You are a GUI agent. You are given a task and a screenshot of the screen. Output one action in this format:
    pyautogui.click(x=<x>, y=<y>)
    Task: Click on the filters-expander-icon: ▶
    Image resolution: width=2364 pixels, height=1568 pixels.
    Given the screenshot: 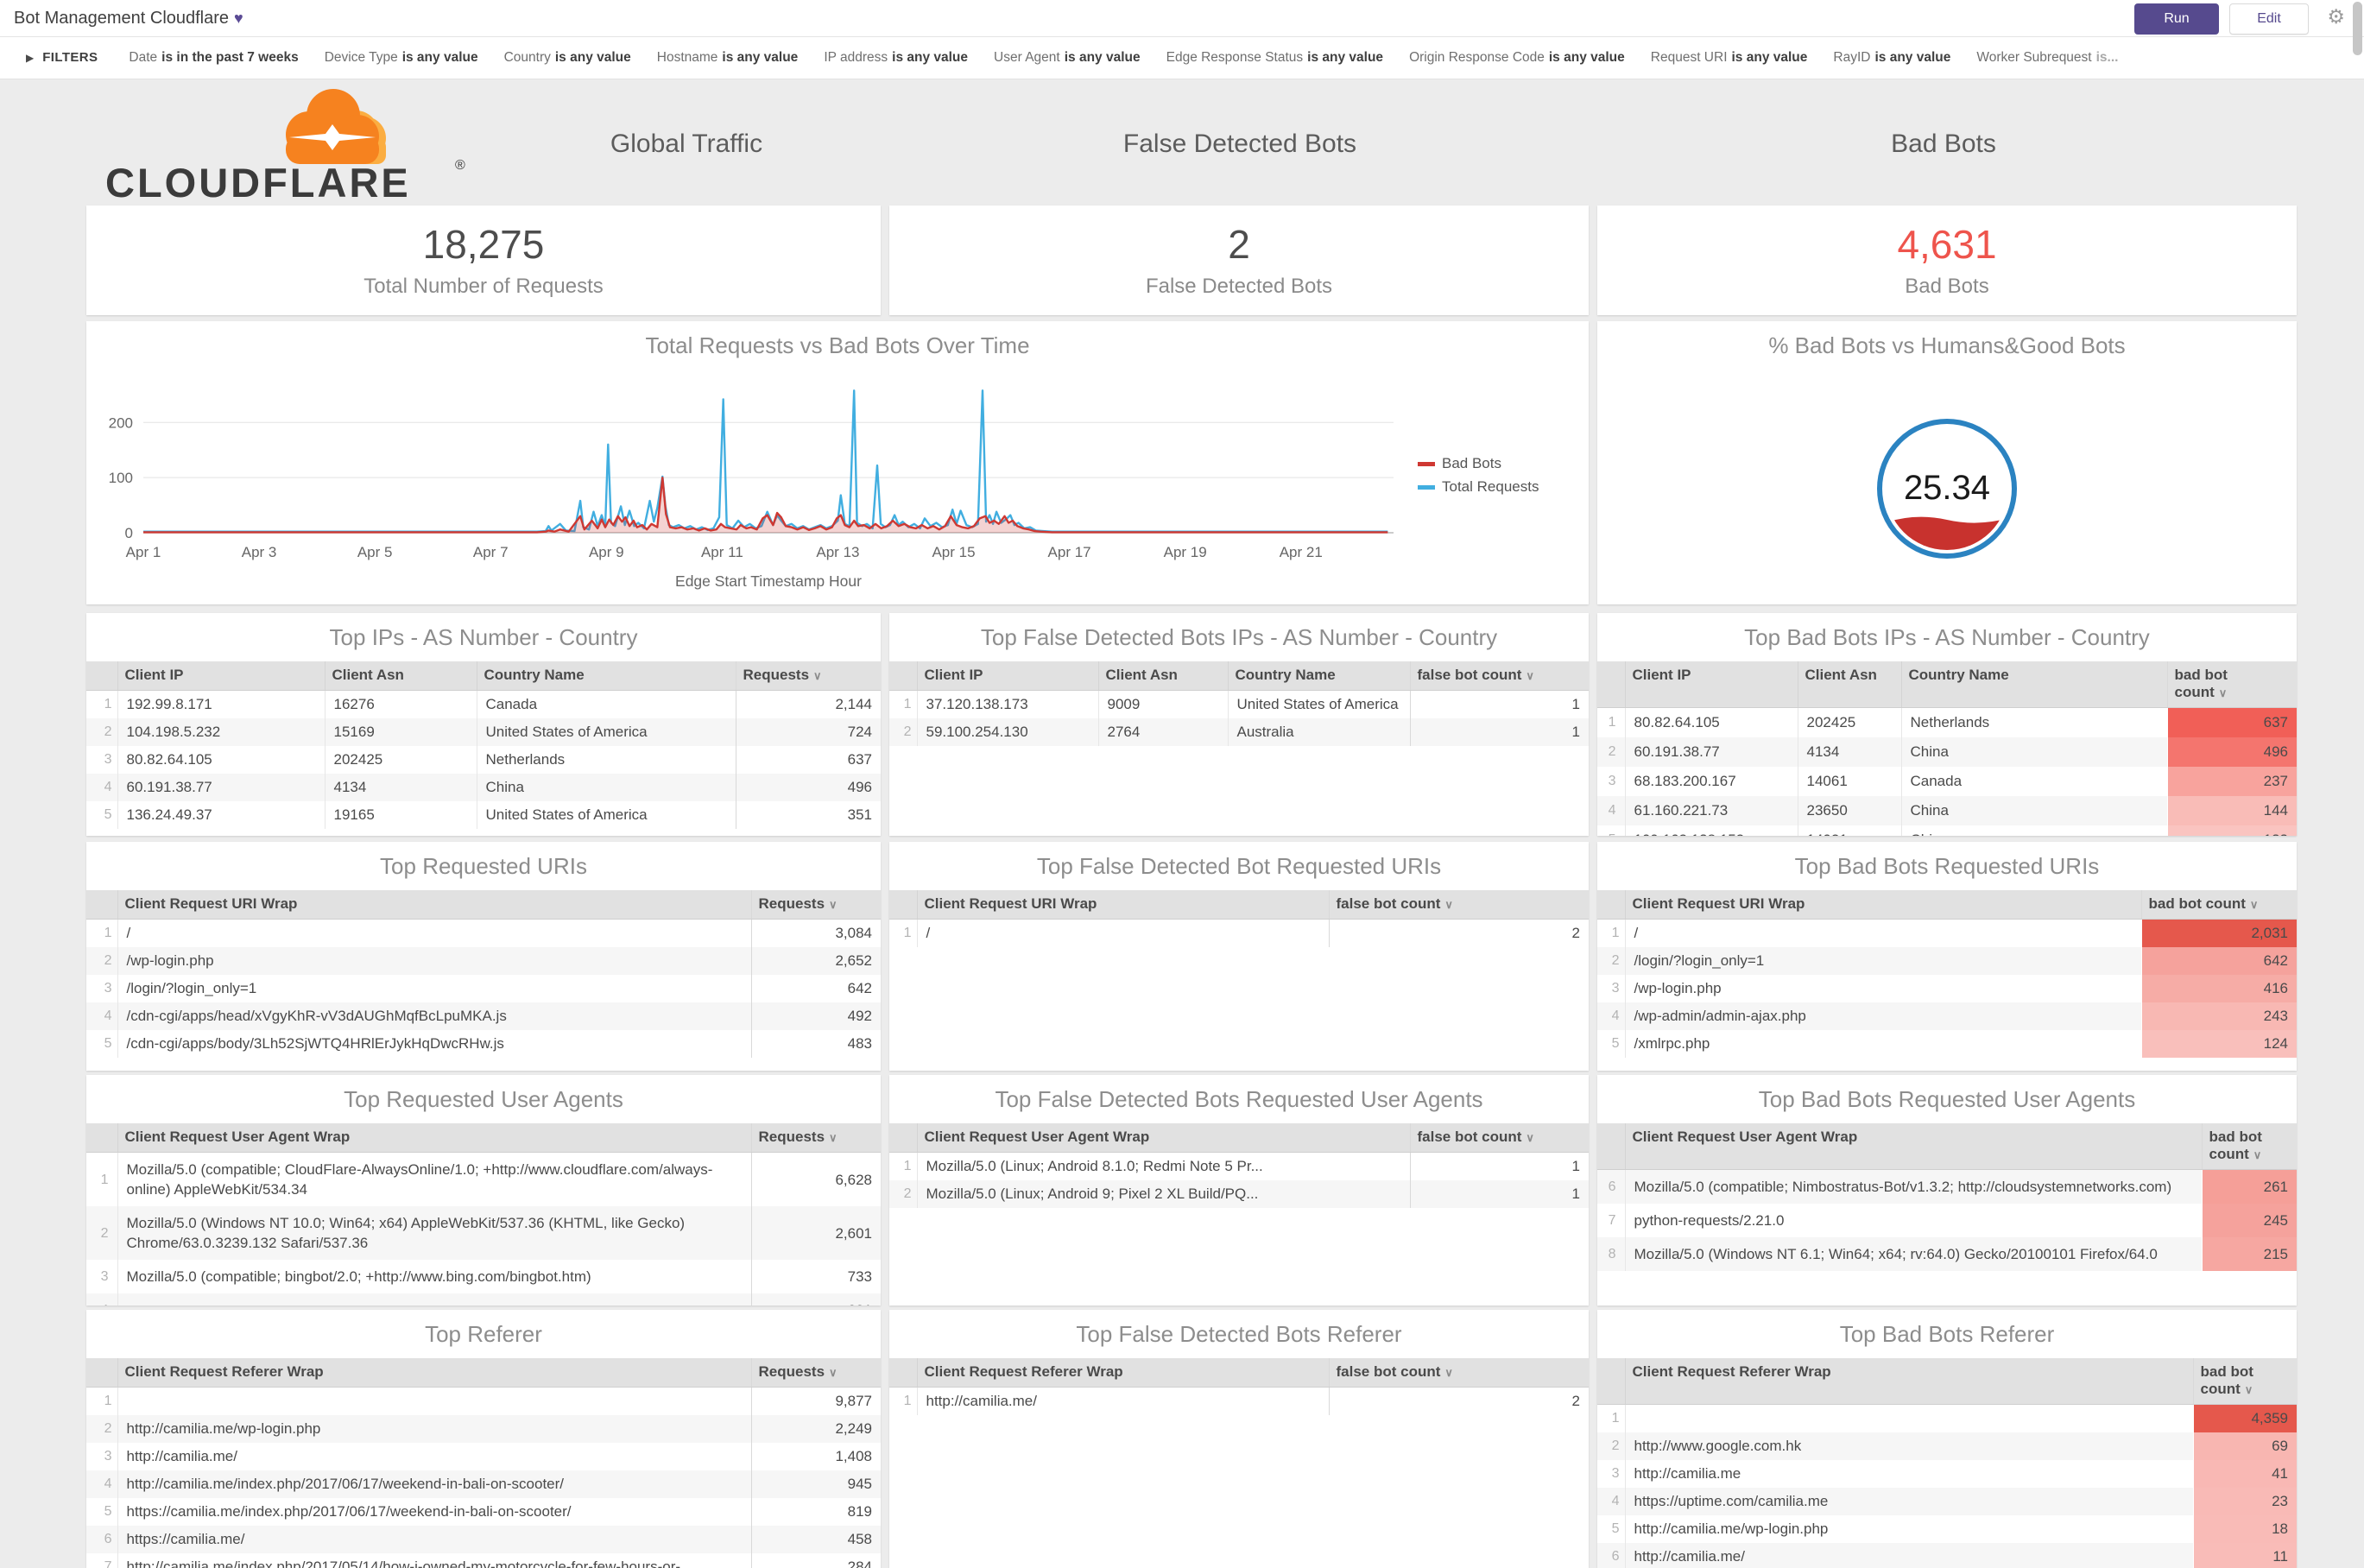 What is the action you would take?
    pyautogui.click(x=30, y=58)
    